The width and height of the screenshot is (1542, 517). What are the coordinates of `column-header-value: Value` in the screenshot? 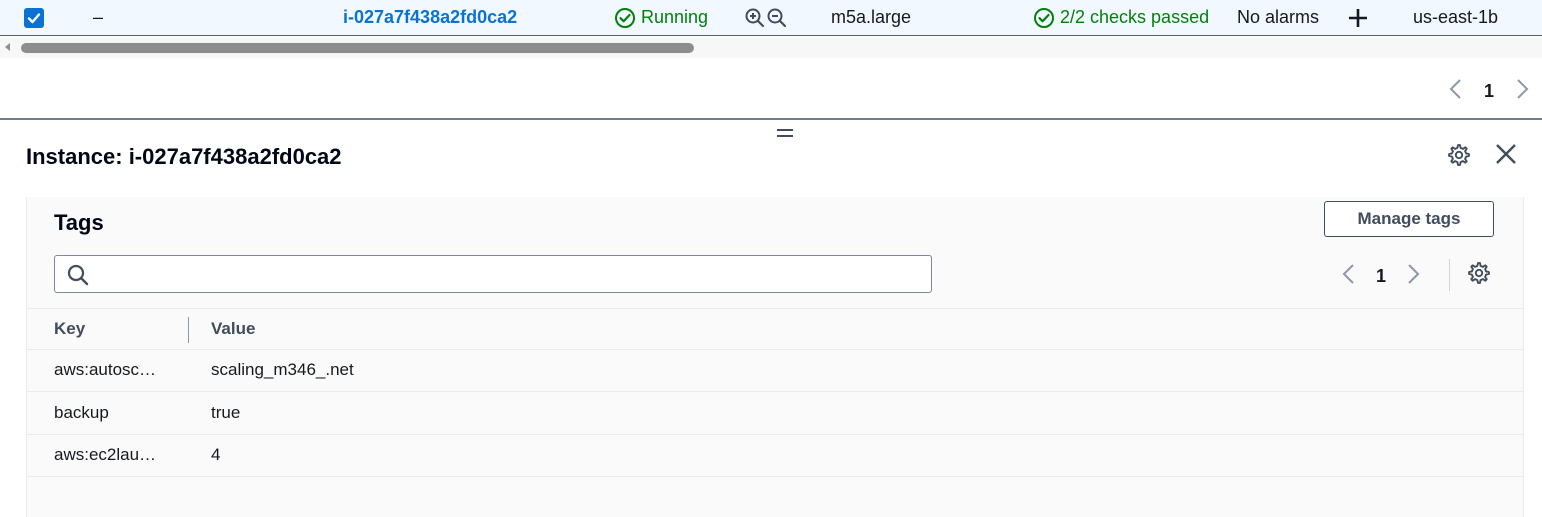 It's located at (233, 329).